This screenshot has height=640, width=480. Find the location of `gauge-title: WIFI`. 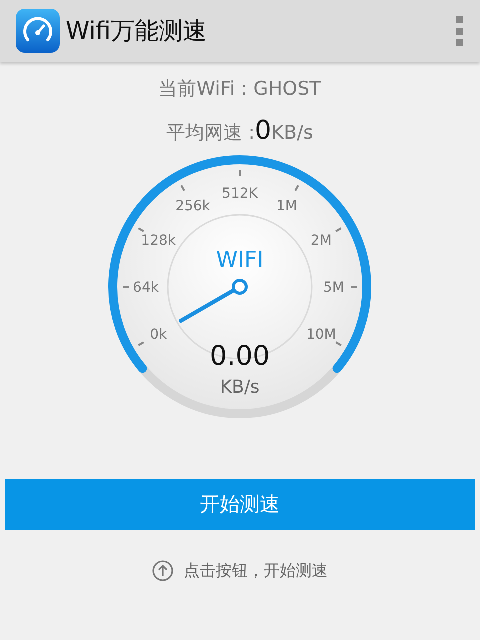

gauge-title: WIFI is located at coordinates (240, 260).